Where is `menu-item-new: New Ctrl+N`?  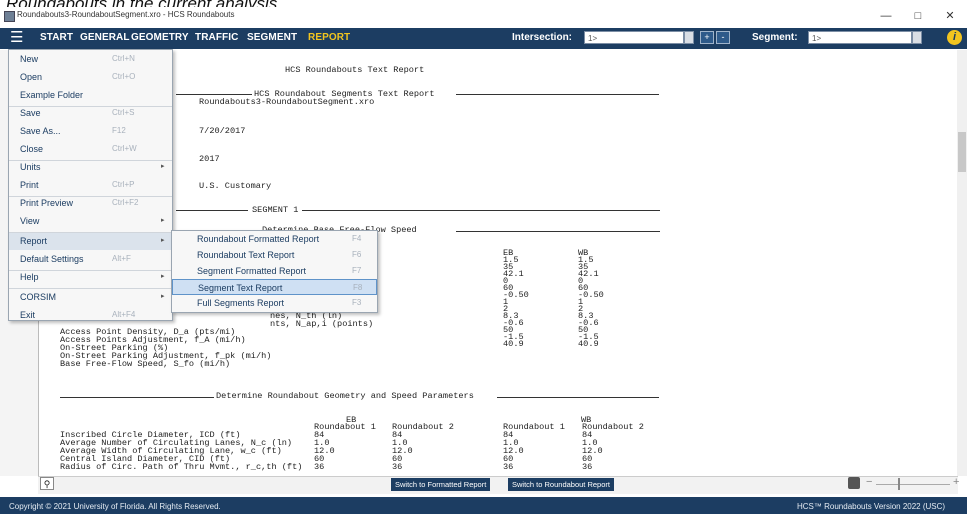 menu-item-new: New Ctrl+N is located at coordinates (90, 59).